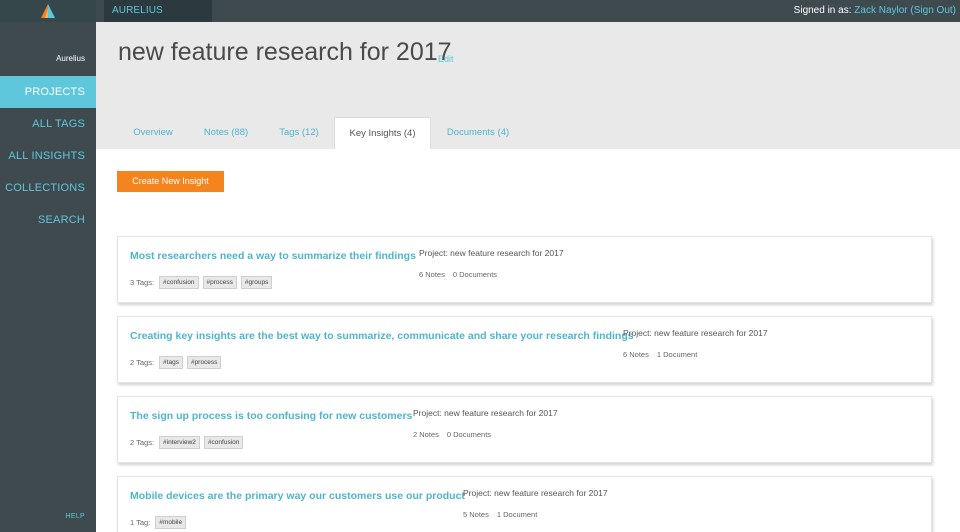  I want to click on sidebar-item-all-insights: ALL INSIGHTS, so click(48, 156).